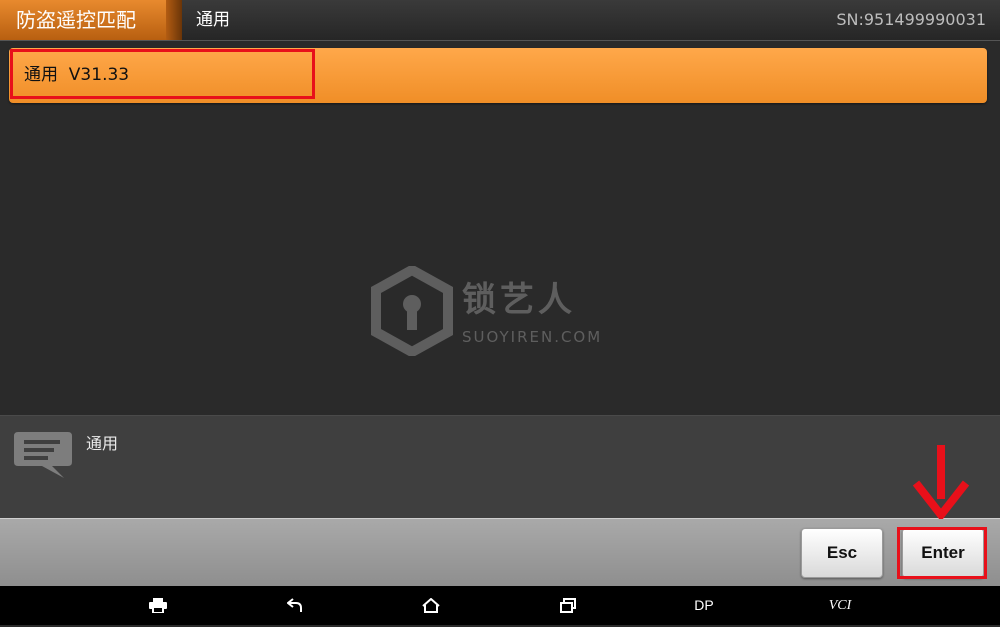 The image size is (1000, 627). What do you see at coordinates (500, 605) in the screenshot?
I see `android-nav-bar: DP VCI` at bounding box center [500, 605].